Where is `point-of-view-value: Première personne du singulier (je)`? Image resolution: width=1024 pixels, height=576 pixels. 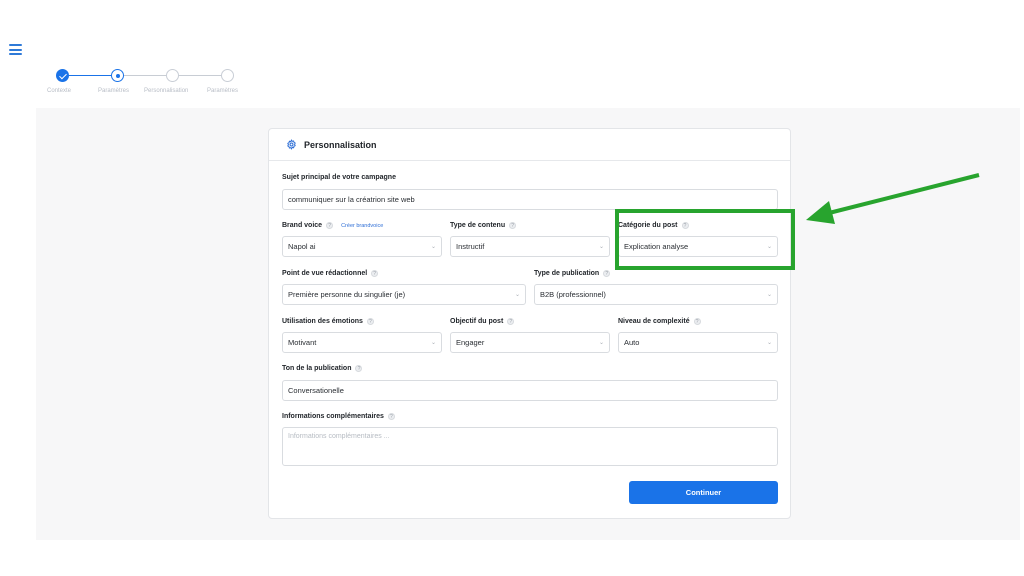 point-of-view-value: Première personne du singulier (je) is located at coordinates (347, 294).